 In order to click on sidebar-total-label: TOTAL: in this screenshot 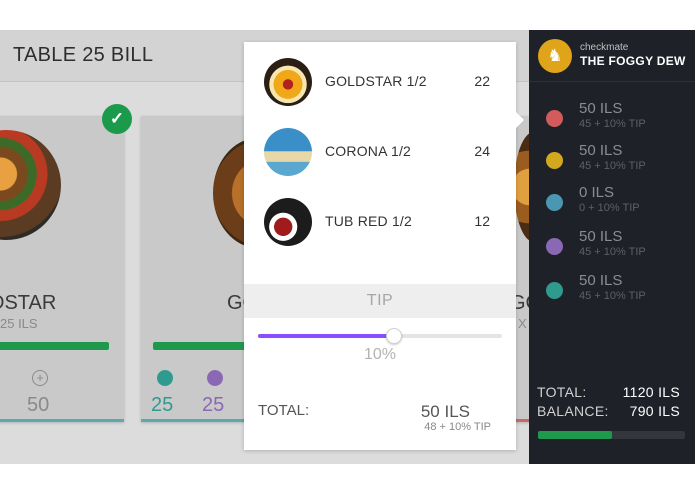, I will do `click(562, 392)`.